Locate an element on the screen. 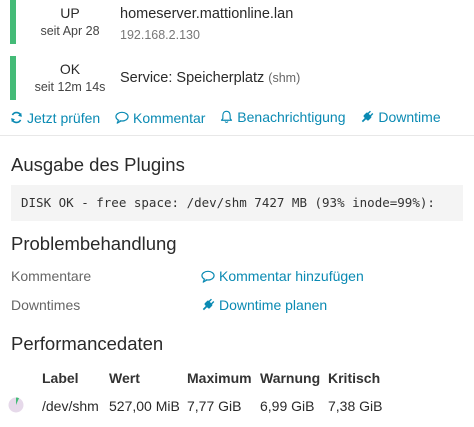  perf-value: 527,00 MiB is located at coordinates (144, 406).